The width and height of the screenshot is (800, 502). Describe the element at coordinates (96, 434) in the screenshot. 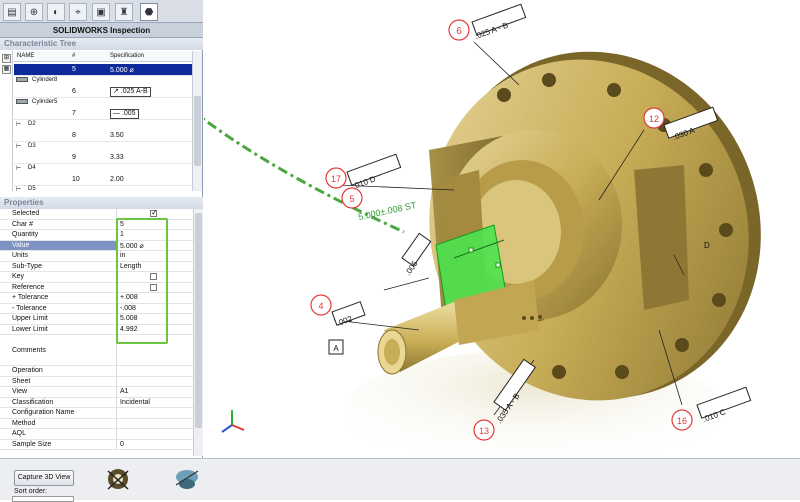

I see `prop-aql: AQL` at that location.